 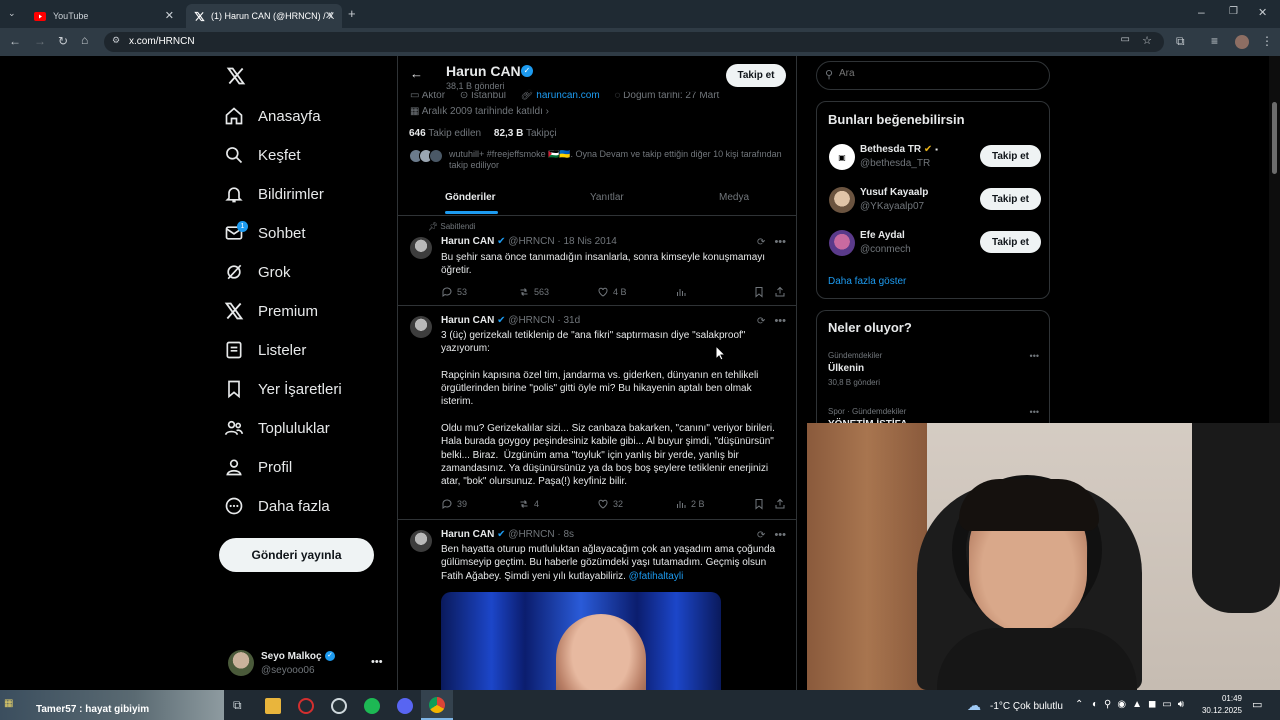 I want to click on scrollbar-thumb, so click(x=1274, y=138).